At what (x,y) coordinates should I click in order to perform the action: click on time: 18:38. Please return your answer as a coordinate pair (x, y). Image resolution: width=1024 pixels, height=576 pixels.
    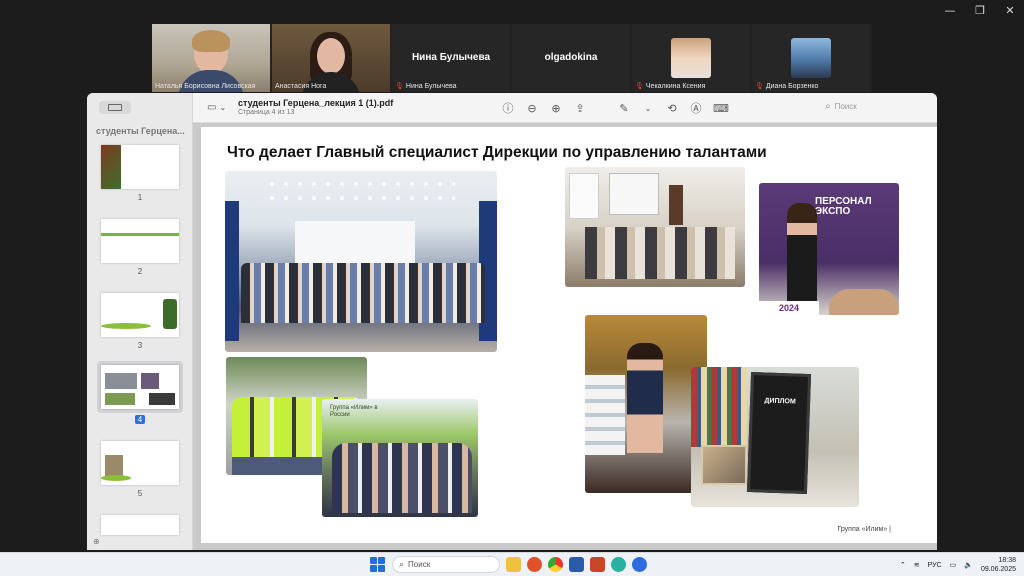
    Looking at the image, I should click on (1007, 560).